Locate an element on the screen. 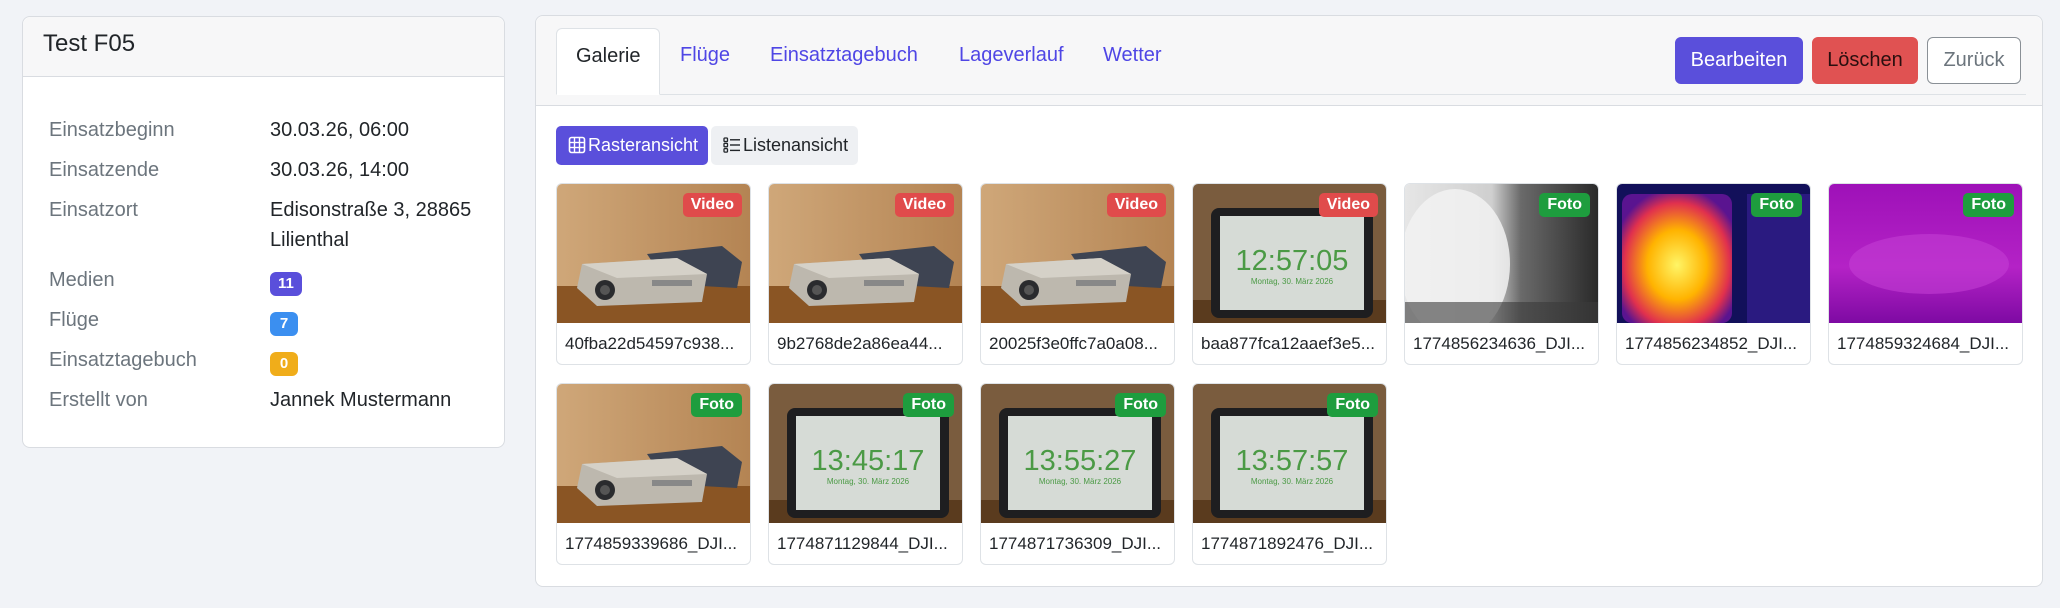 Image resolution: width=2060 pixels, height=608 pixels. media-count-badge: 11 is located at coordinates (286, 284).